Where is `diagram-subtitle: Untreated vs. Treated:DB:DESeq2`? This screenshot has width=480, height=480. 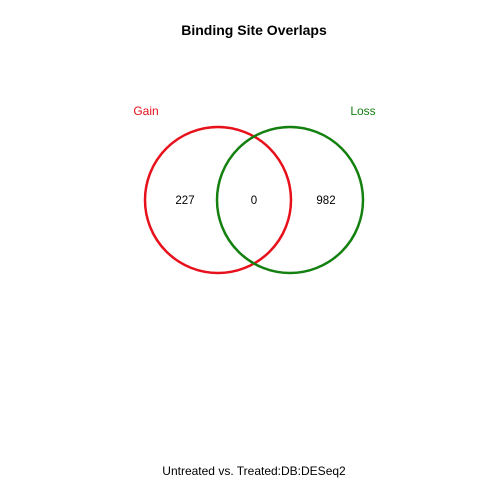 diagram-subtitle: Untreated vs. Treated:DB:DESeq2 is located at coordinates (254, 471).